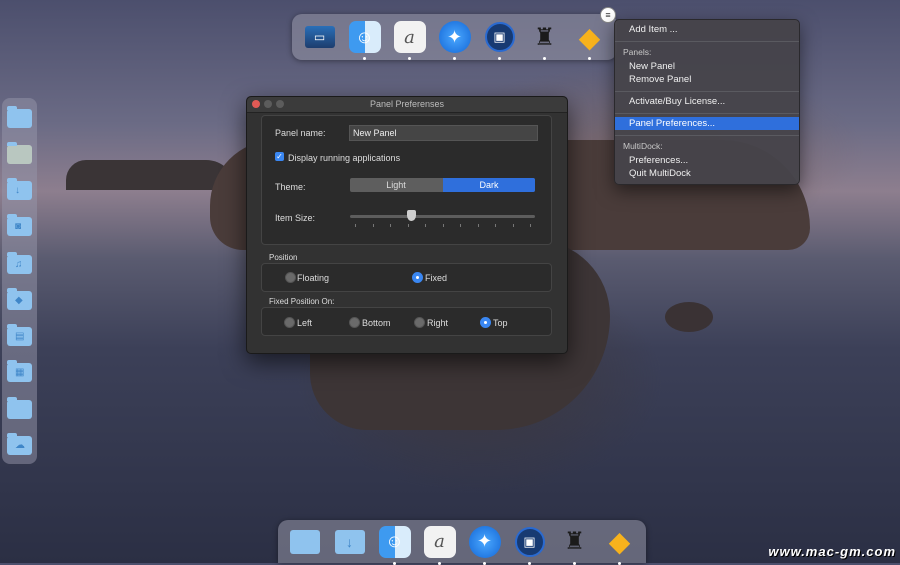 The image size is (900, 565). I want to click on top-dock: ▭ ☺ a ✦ ▣ ♜ ◆, so click(454, 37).